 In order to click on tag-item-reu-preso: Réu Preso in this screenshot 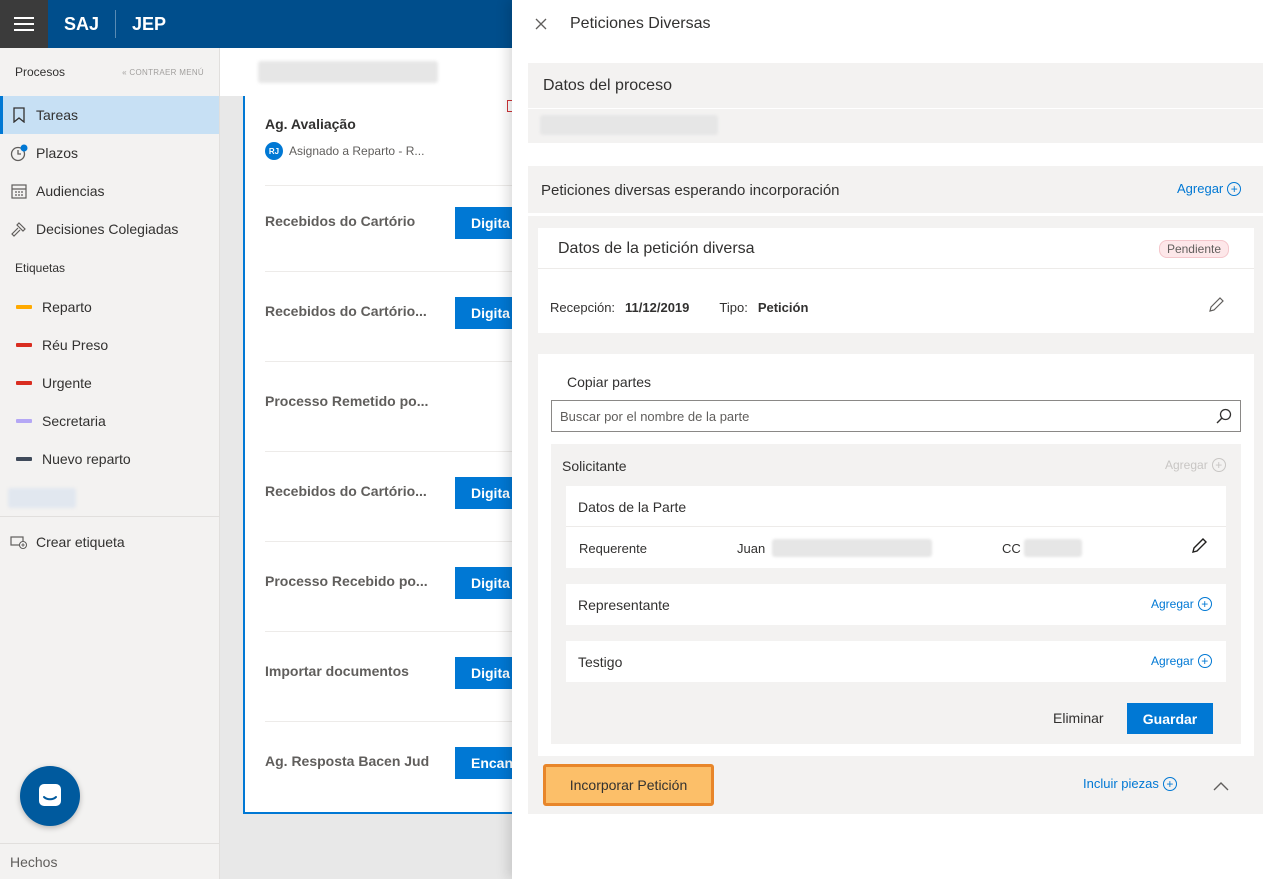, I will do `click(109, 345)`.